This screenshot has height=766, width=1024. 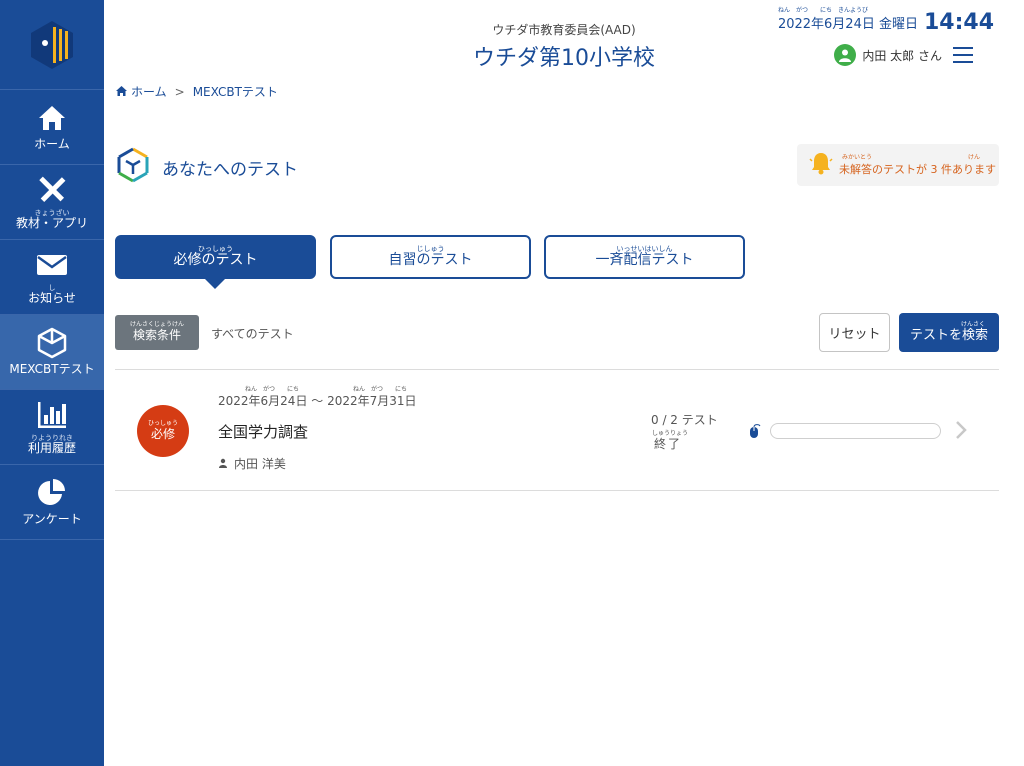 I want to click on bell-icon, so click(x=821, y=165).